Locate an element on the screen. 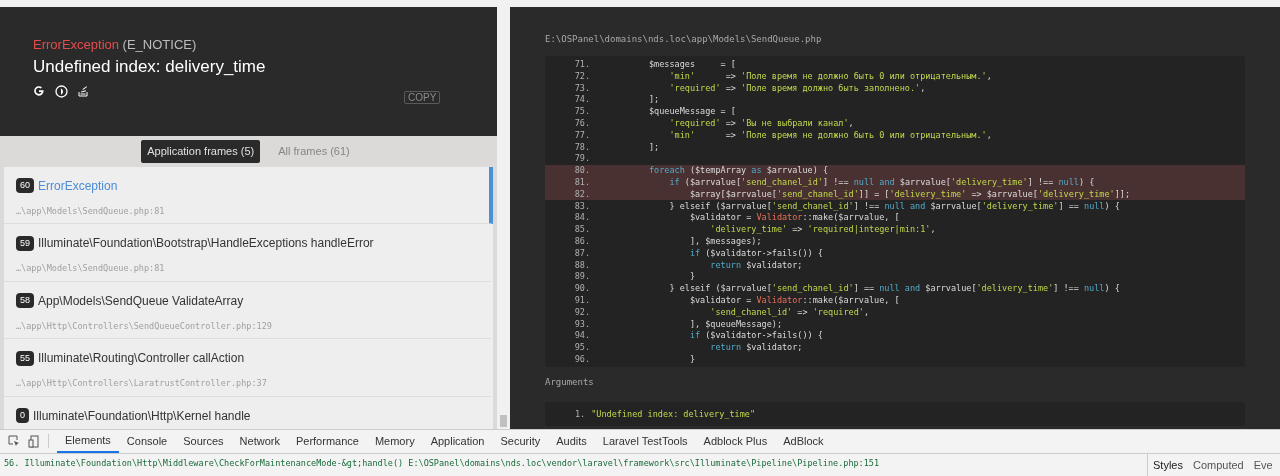 This screenshot has width=1280, height=476. file-path: E:\OSPanel\domains\nds.loc\app\Models\SendQueue.php is located at coordinates (684, 39).